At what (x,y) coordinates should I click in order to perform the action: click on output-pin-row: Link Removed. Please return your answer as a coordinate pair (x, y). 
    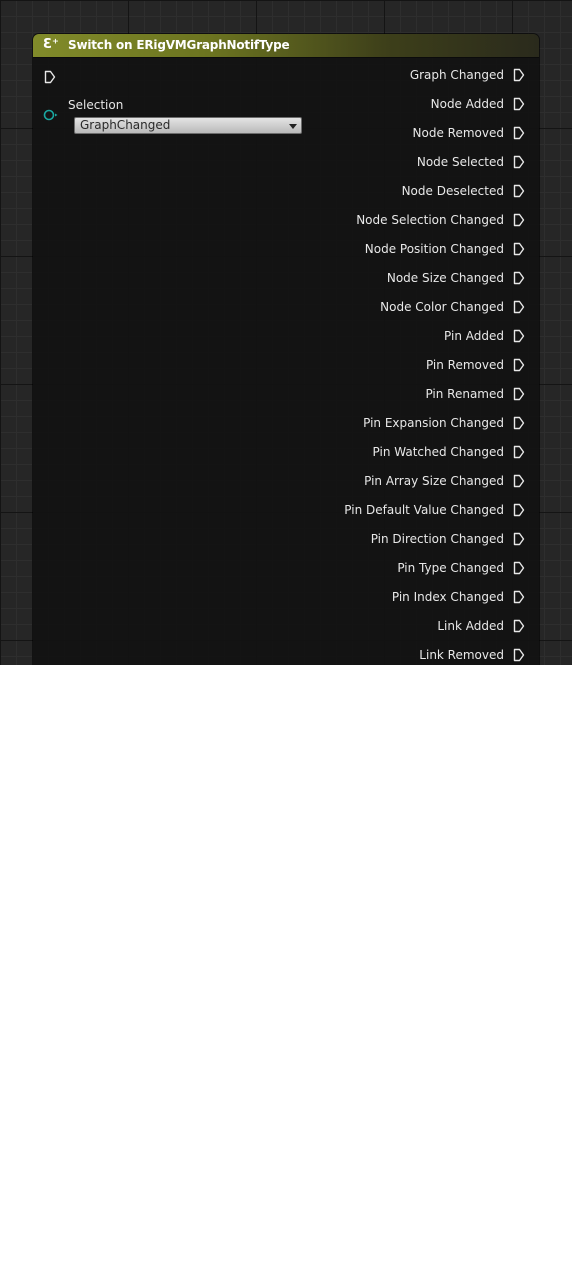
    Looking at the image, I should click on (389, 656).